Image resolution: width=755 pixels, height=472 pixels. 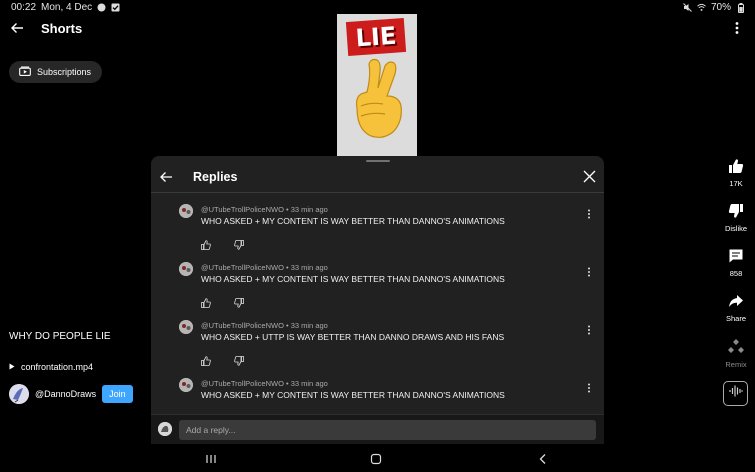 I want to click on reply-input, so click(x=387, y=430).